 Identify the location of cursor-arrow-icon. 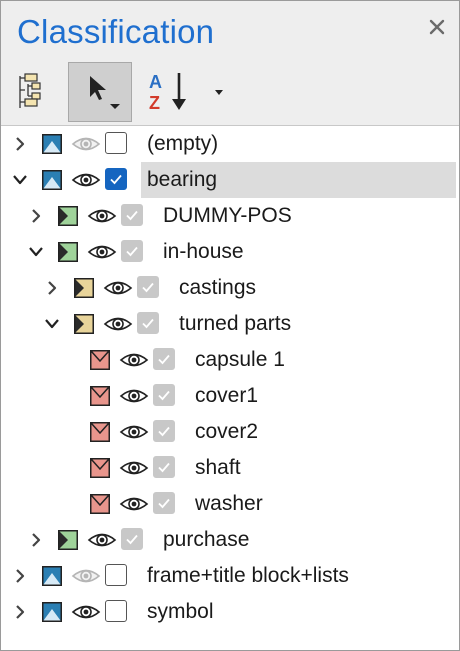
(105, 92).